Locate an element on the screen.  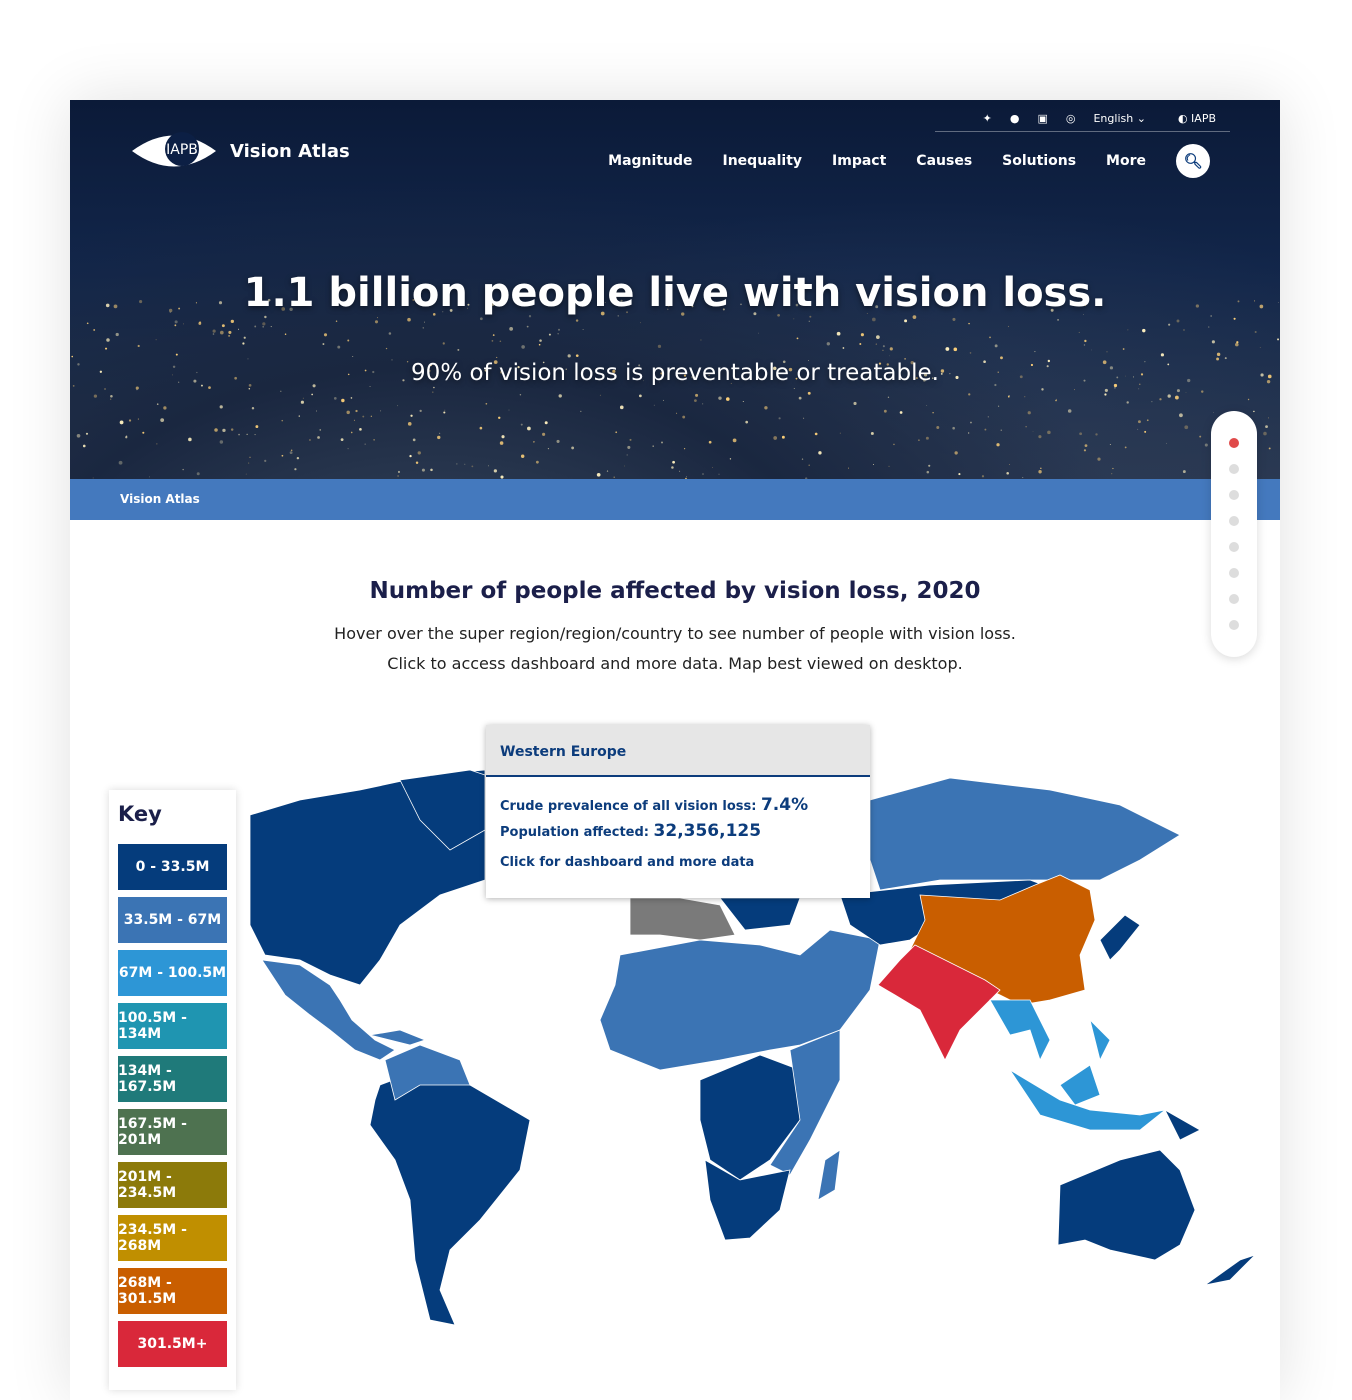
legend-title: Key is located at coordinates (140, 814).